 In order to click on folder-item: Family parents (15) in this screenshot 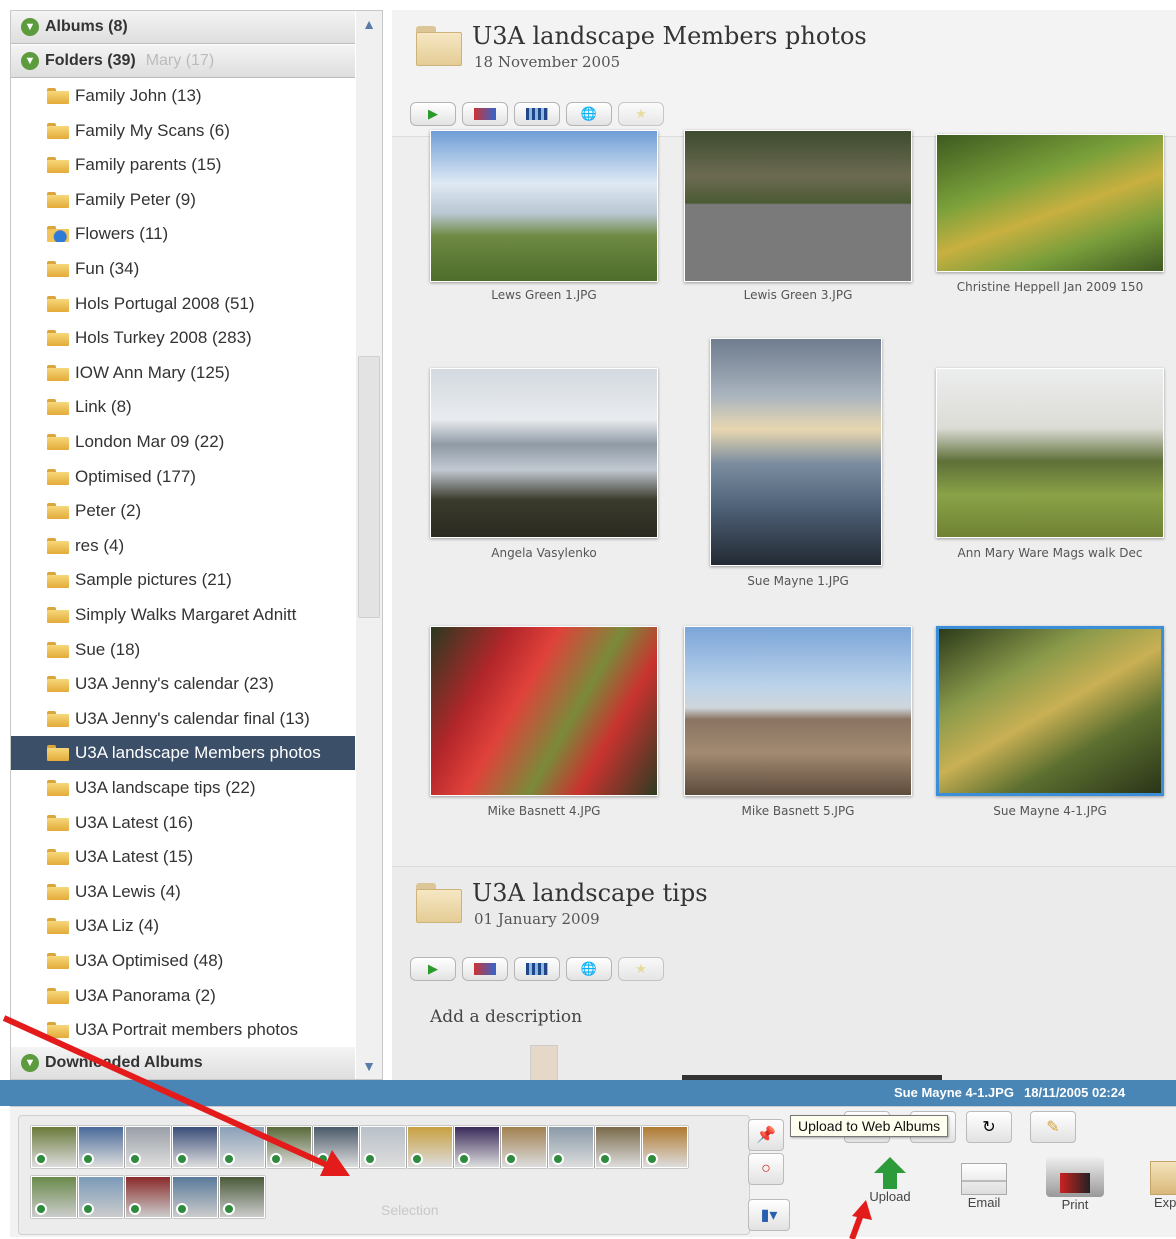, I will do `click(183, 165)`.